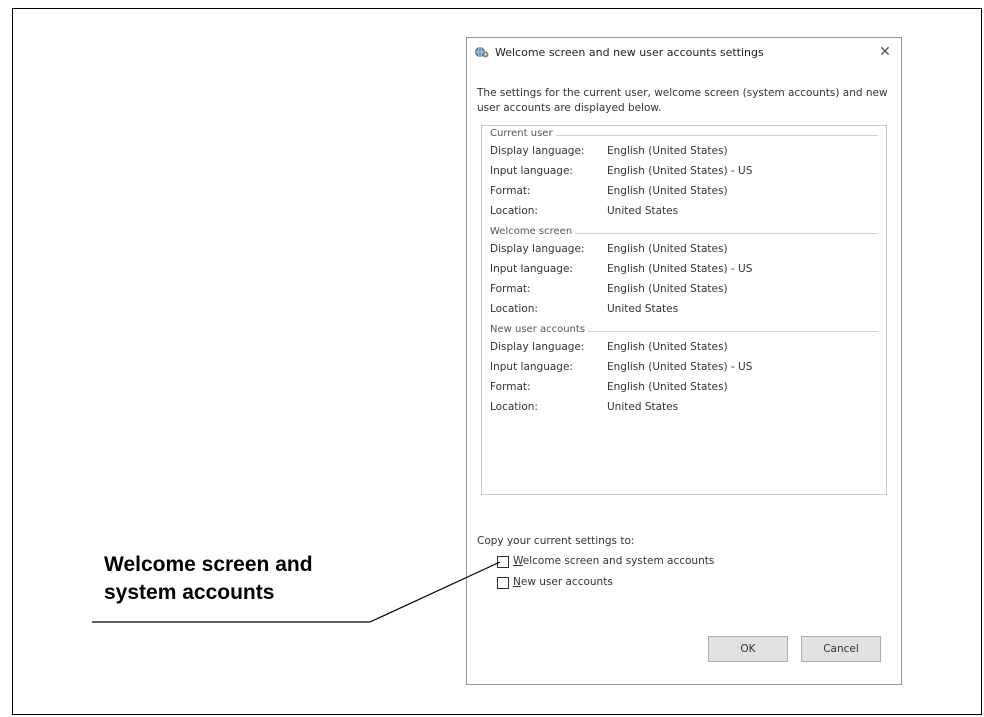  Describe the element at coordinates (296, 592) in the screenshot. I see `callout-leader-line` at that location.